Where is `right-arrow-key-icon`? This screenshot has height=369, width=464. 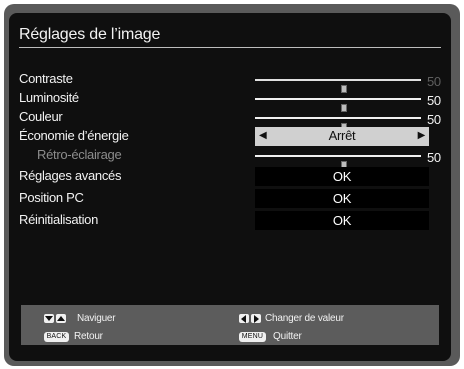
right-arrow-key-icon is located at coordinates (256, 318).